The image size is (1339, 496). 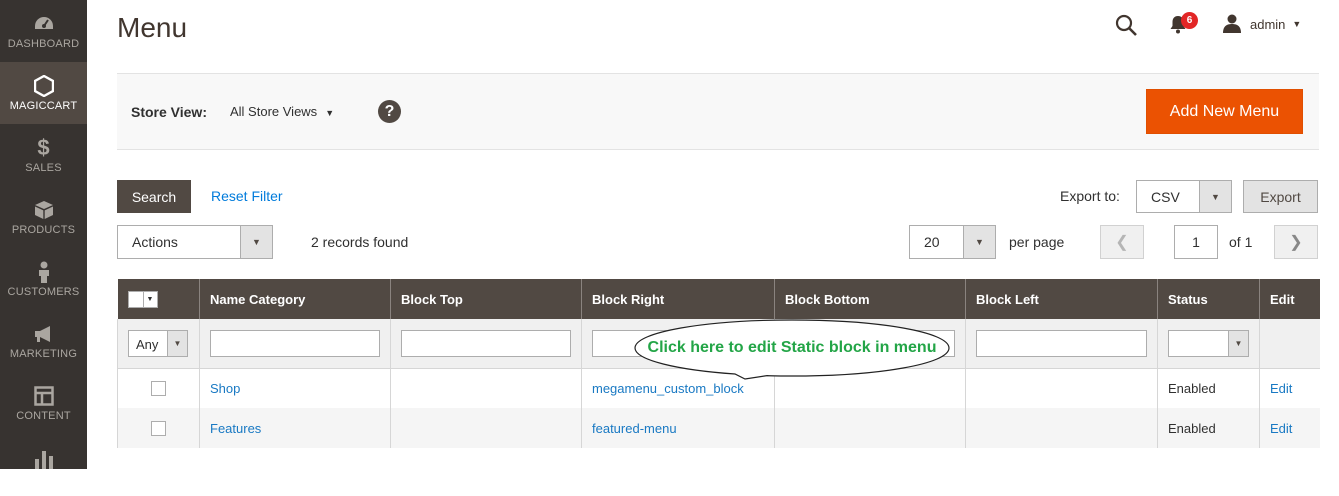 I want to click on export-format-select: CSV ▼, so click(x=1184, y=196).